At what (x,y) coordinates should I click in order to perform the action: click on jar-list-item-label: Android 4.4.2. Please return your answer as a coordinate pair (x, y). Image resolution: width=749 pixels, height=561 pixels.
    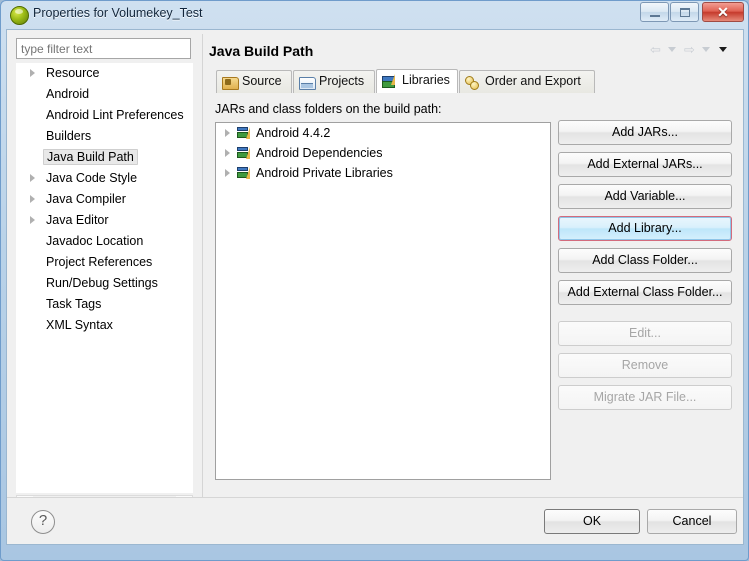
    Looking at the image, I should click on (293, 133).